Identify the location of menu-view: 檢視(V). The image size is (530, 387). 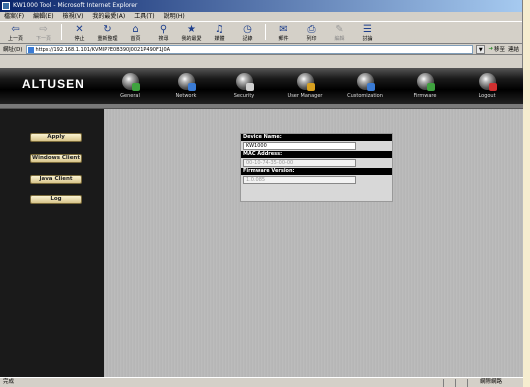
(73, 16).